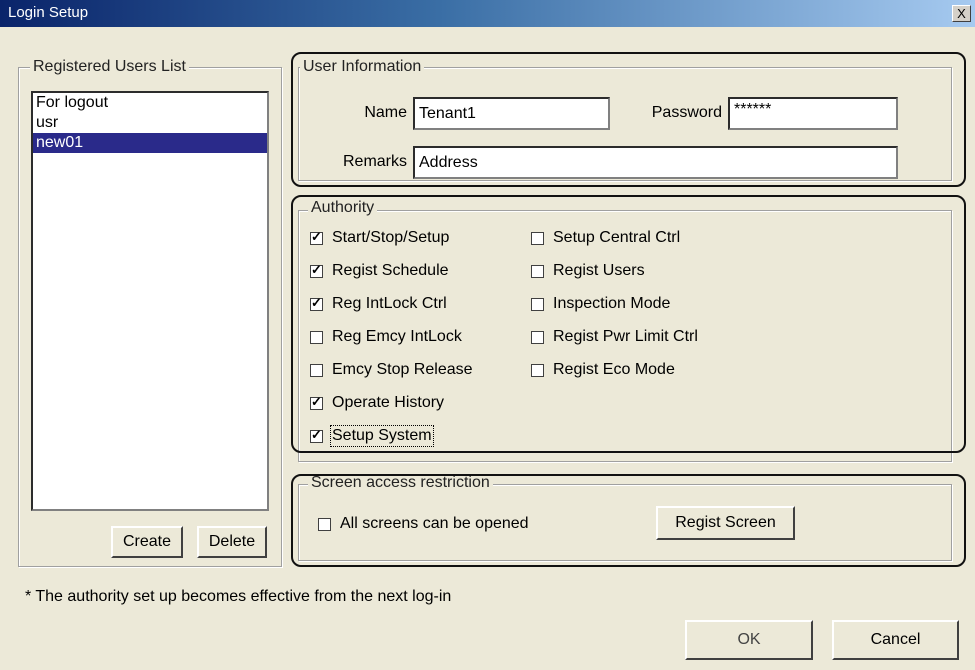 This screenshot has width=975, height=670. What do you see at coordinates (511, 113) in the screenshot?
I see `name-field: Tenant1` at bounding box center [511, 113].